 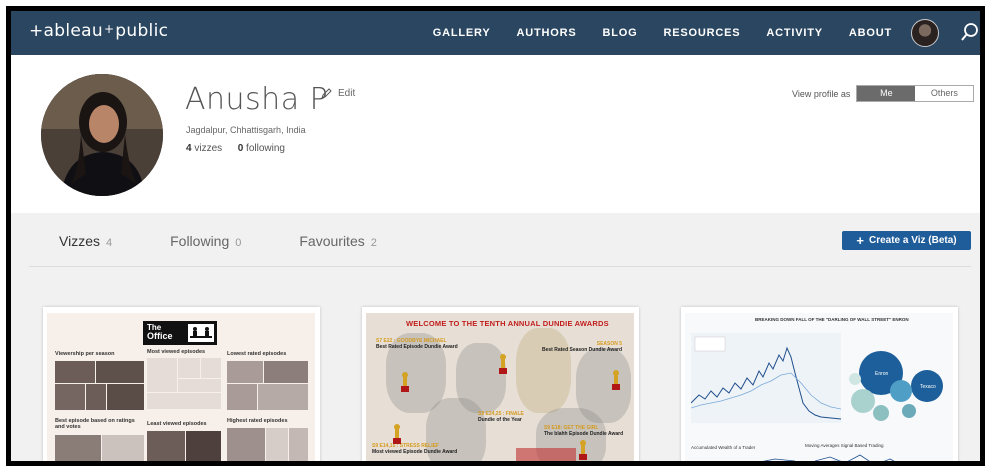 I want to click on profile-tabs: Vizzes 4 Following 0 Favourites 2, so click(x=247, y=241).